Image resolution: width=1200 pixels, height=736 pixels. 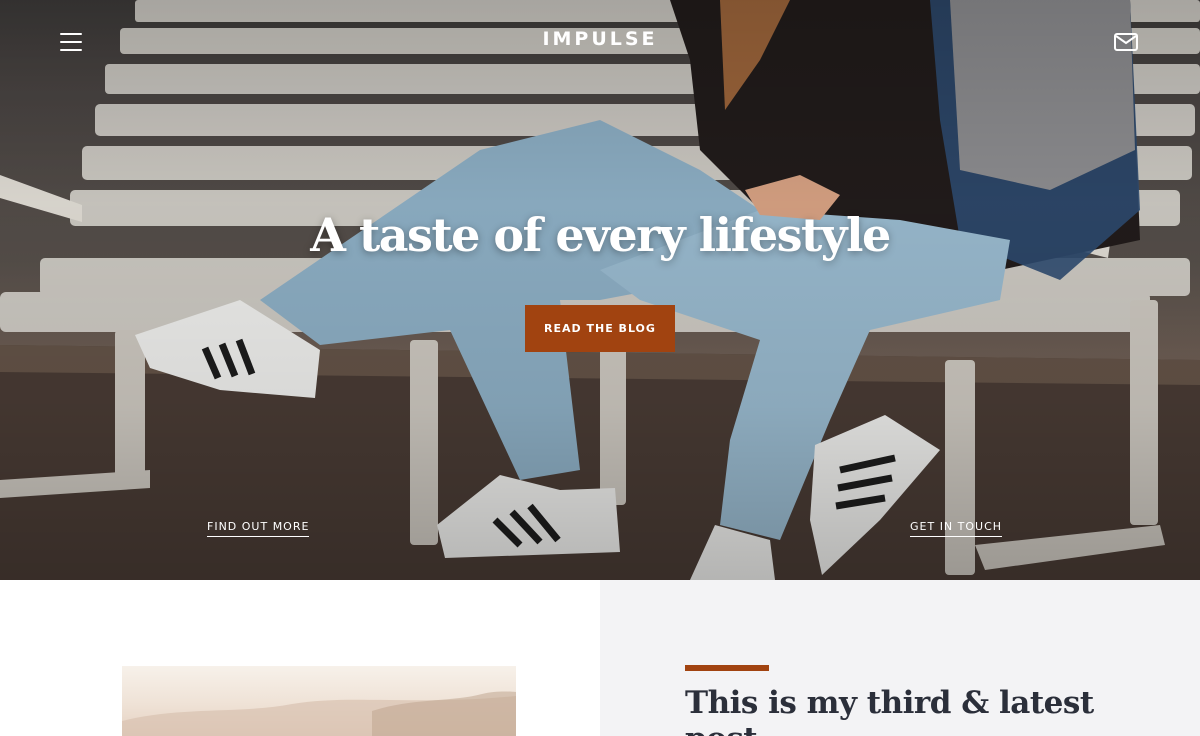 I want to click on find-out-more-link: FIND OUT MORE, so click(x=258, y=528).